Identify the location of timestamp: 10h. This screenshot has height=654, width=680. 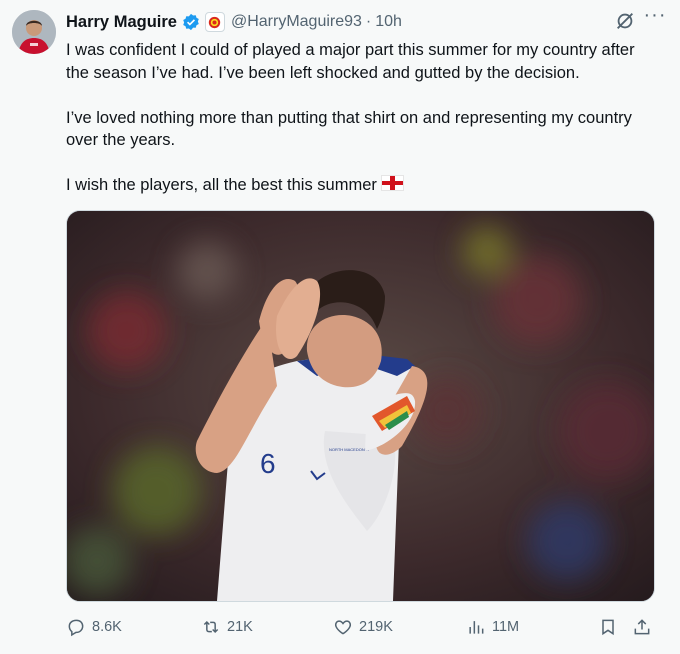
(388, 22).